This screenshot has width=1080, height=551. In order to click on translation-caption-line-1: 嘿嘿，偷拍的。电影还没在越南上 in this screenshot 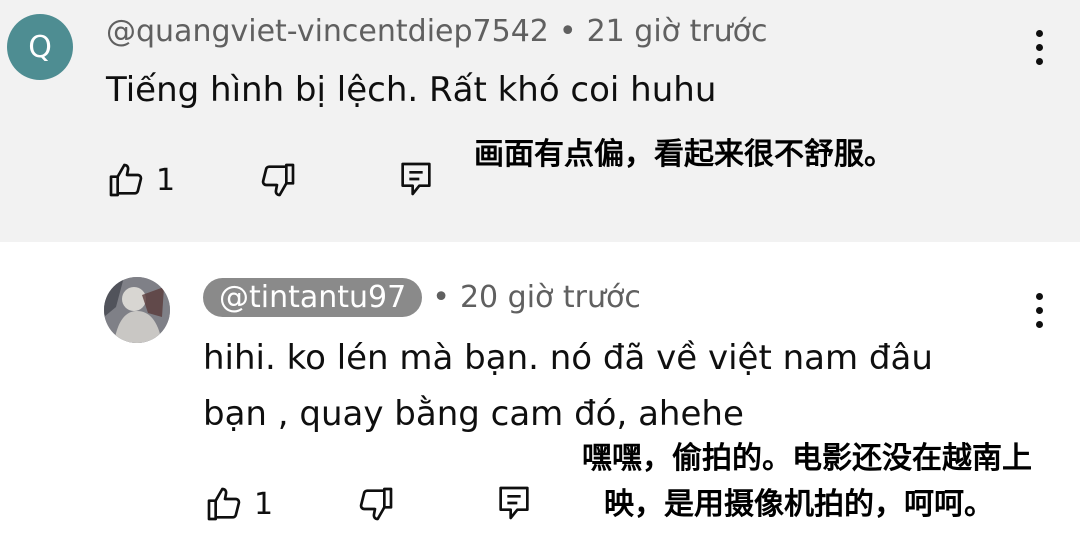, I will do `click(807, 458)`.